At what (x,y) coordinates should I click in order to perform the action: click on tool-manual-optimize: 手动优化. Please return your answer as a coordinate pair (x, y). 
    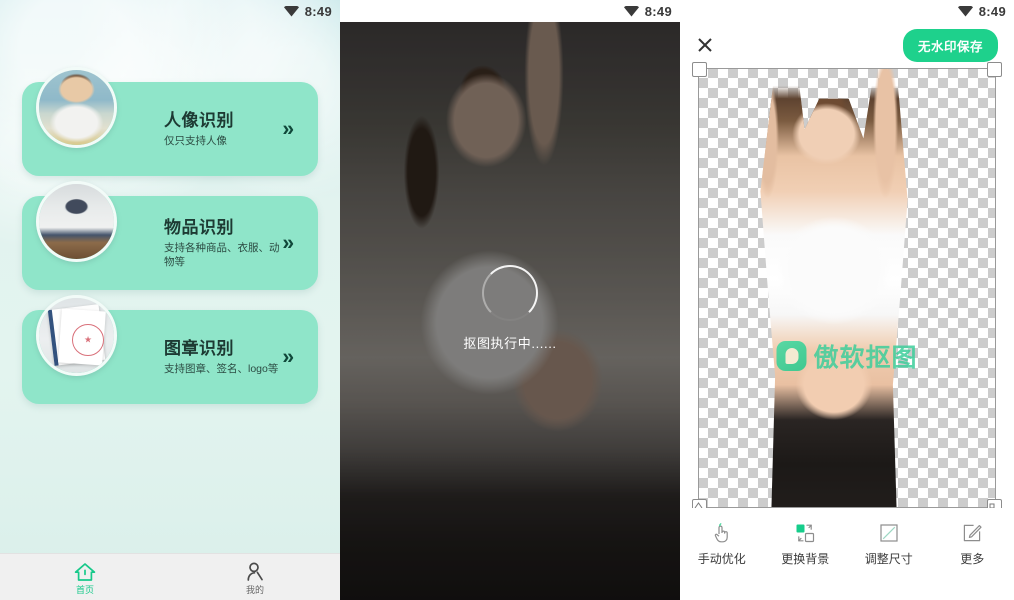
    Looking at the image, I should click on (722, 543).